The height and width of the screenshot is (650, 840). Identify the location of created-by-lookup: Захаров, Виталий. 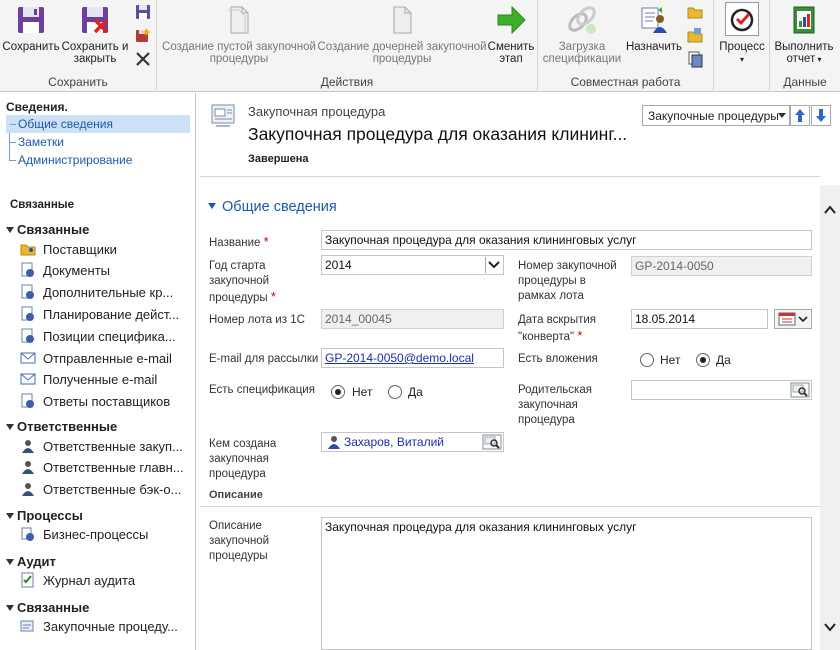
(412, 442).